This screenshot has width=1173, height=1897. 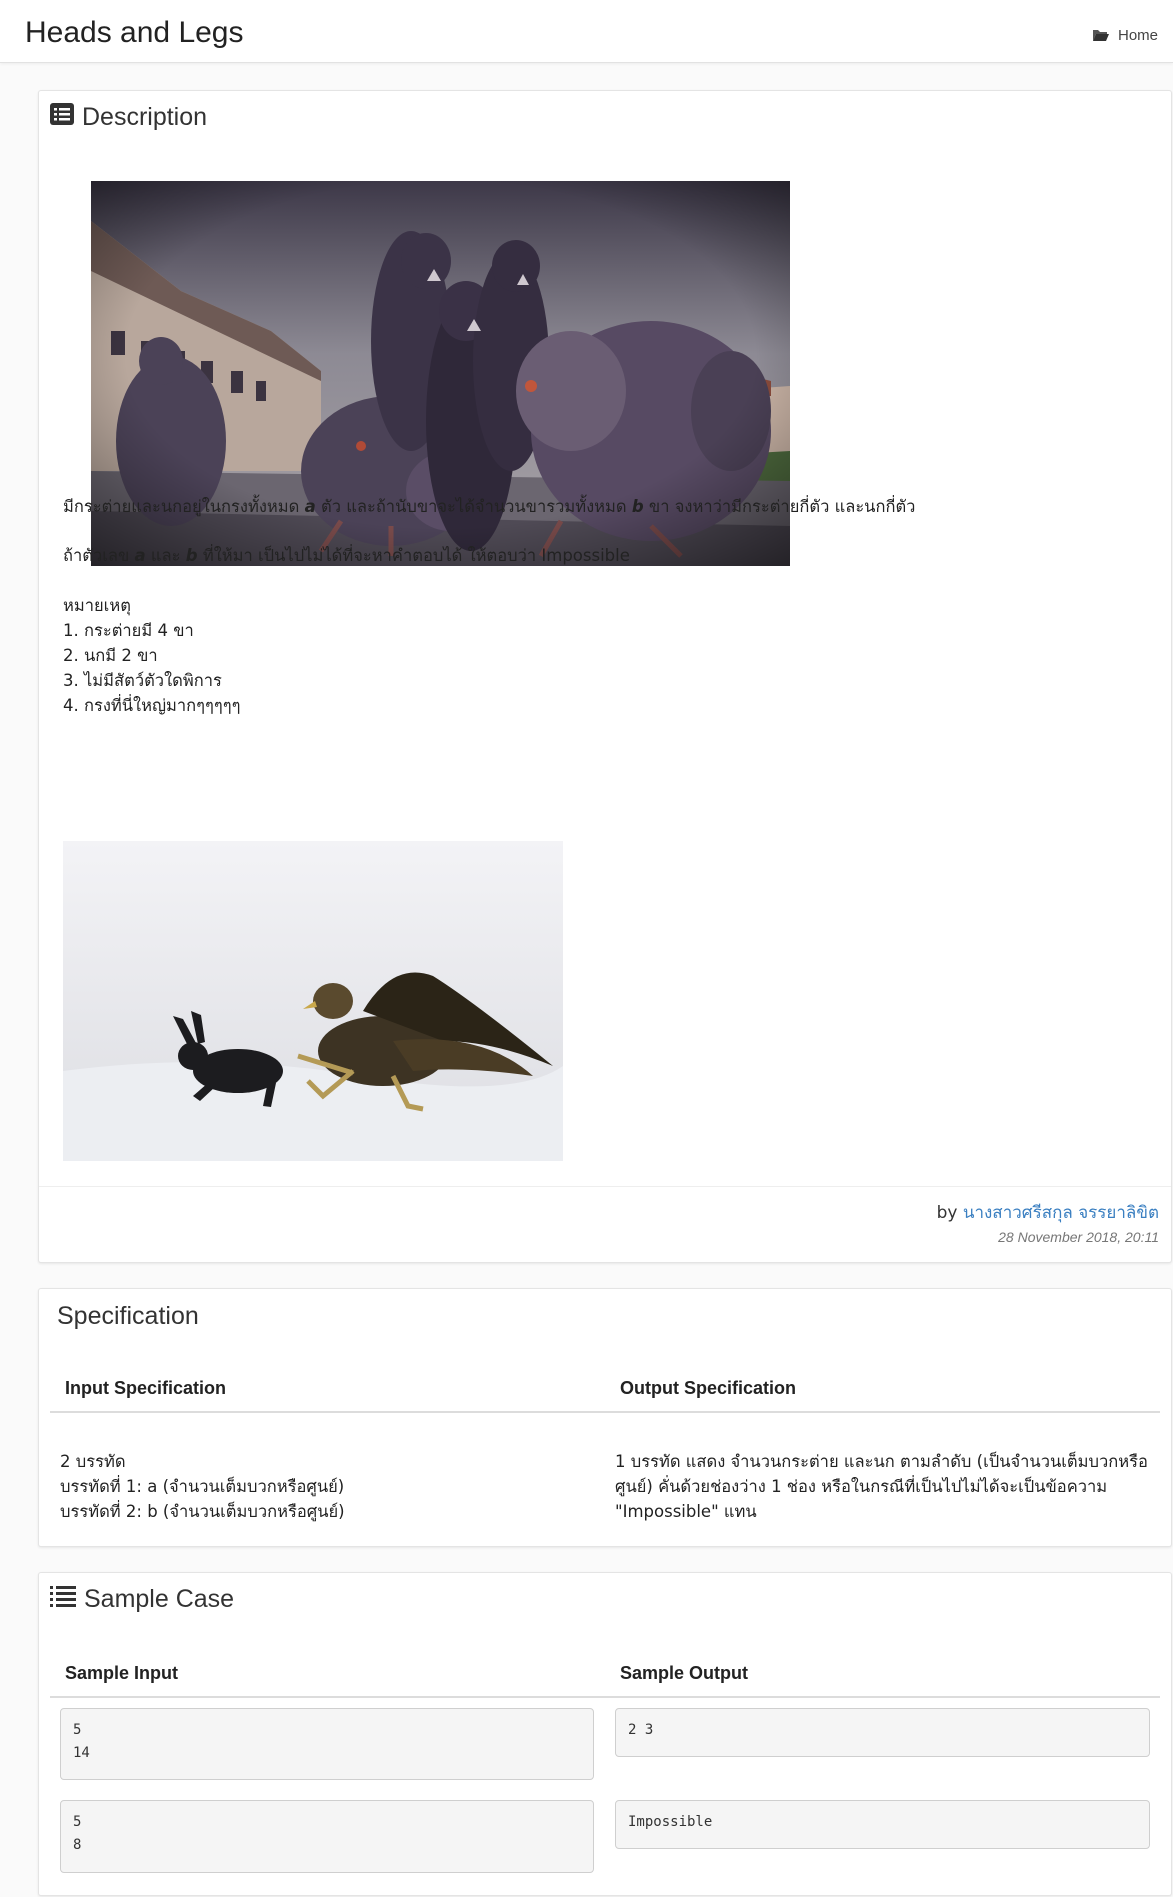 What do you see at coordinates (1138, 35) in the screenshot?
I see `breadcrumb-home-link: Home` at bounding box center [1138, 35].